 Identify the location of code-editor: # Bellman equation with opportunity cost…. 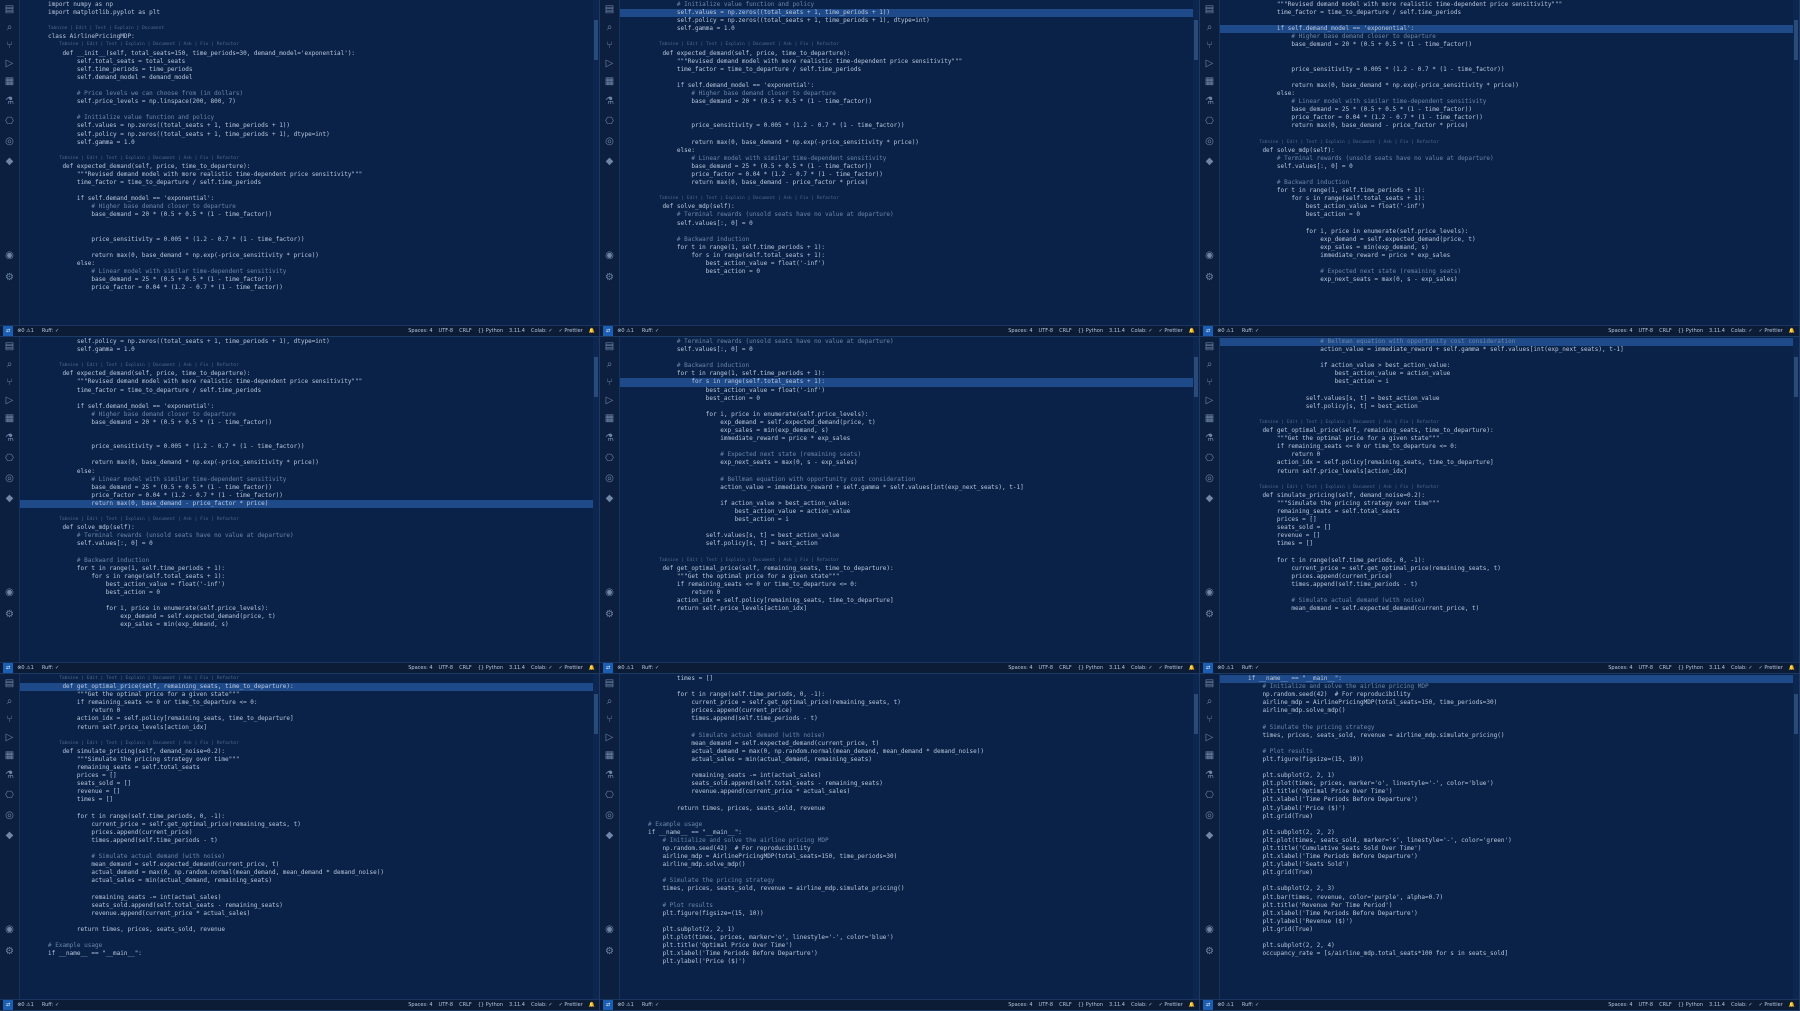
(1506, 500).